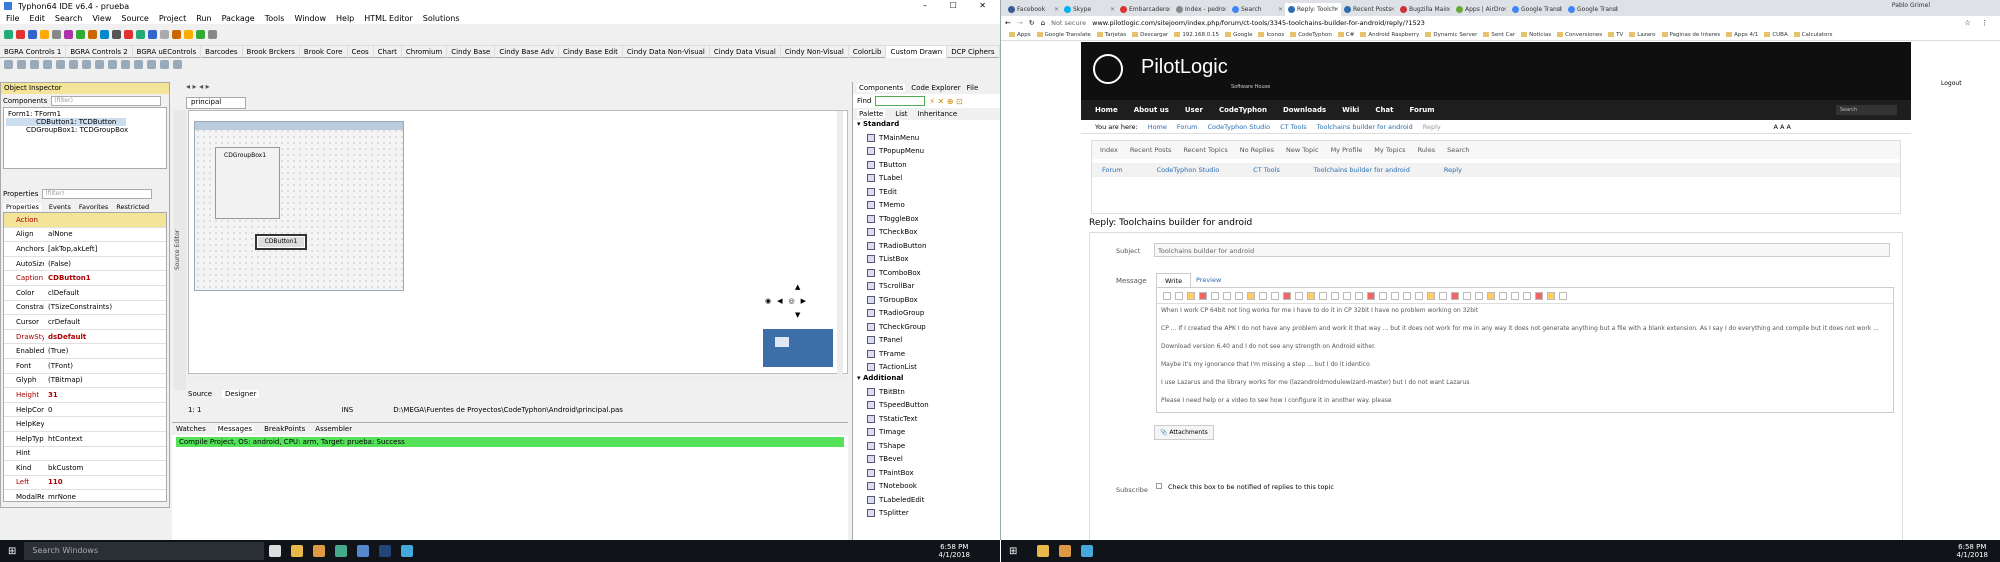  I want to click on property-row: ModalResultmrNone, so click(85, 495).